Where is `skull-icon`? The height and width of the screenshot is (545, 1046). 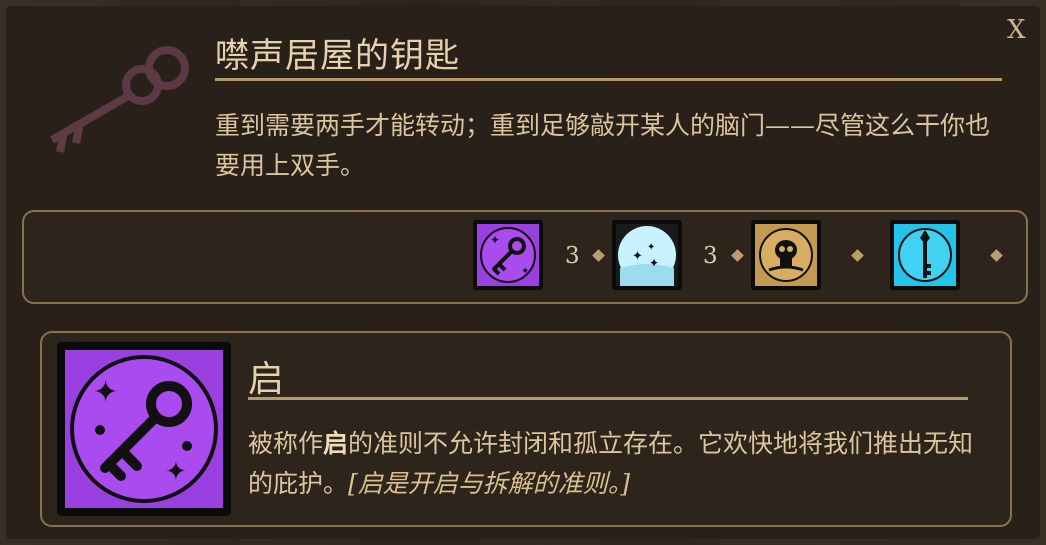 skull-icon is located at coordinates (786, 255).